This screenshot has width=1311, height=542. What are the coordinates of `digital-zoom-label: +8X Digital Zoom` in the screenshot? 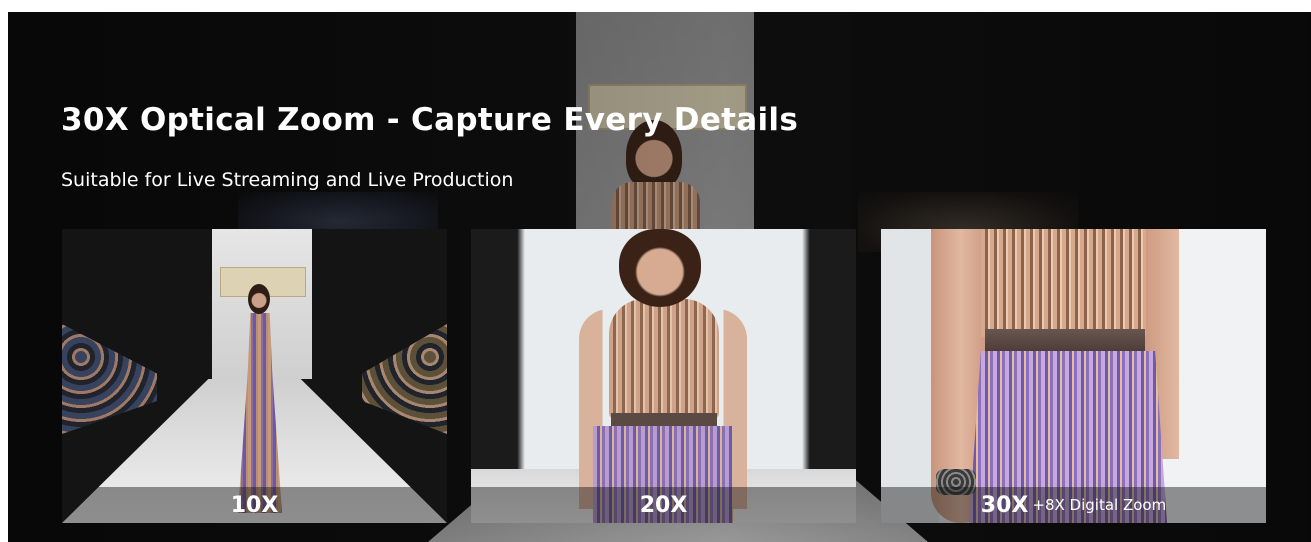 It's located at (1099, 505).